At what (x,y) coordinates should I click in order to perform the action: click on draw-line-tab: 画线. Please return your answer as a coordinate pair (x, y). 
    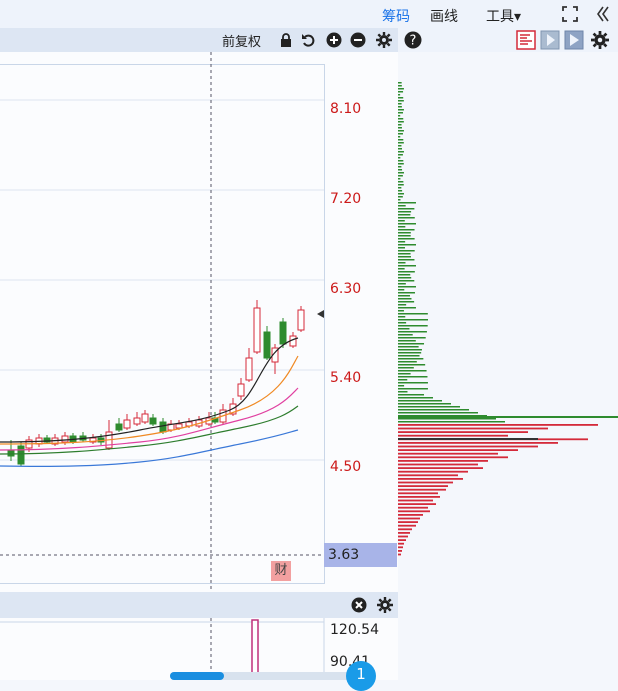
    Looking at the image, I should click on (444, 16).